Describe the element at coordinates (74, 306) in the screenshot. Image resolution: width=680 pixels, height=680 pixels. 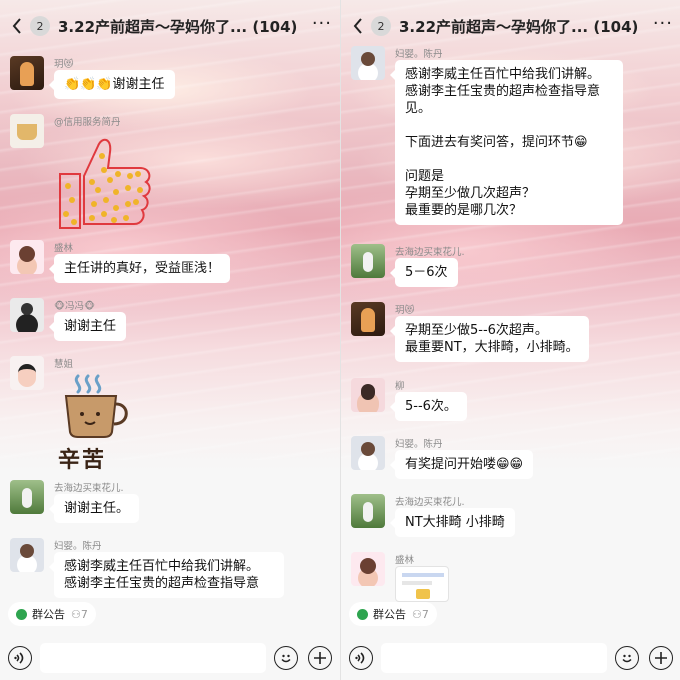
I see `sender-name: 🐵冯冯🐵` at that location.